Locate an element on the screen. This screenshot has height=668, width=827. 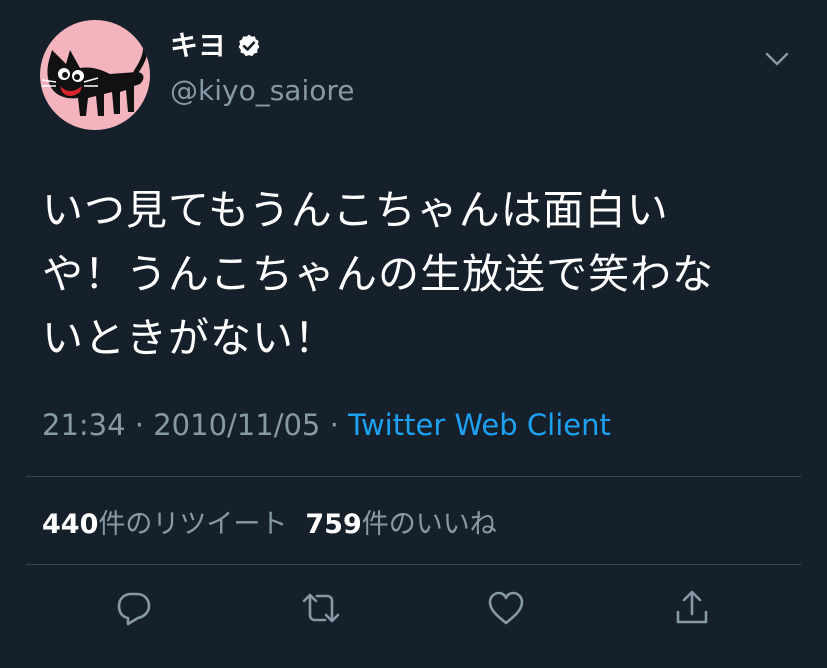
share-icon is located at coordinates (692, 607).